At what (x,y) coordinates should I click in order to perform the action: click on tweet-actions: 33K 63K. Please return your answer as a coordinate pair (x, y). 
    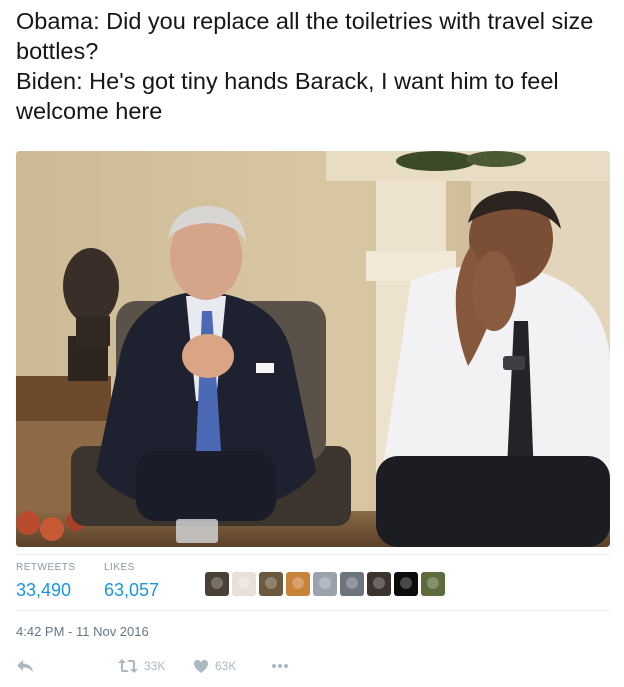
    Looking at the image, I should click on (216, 666).